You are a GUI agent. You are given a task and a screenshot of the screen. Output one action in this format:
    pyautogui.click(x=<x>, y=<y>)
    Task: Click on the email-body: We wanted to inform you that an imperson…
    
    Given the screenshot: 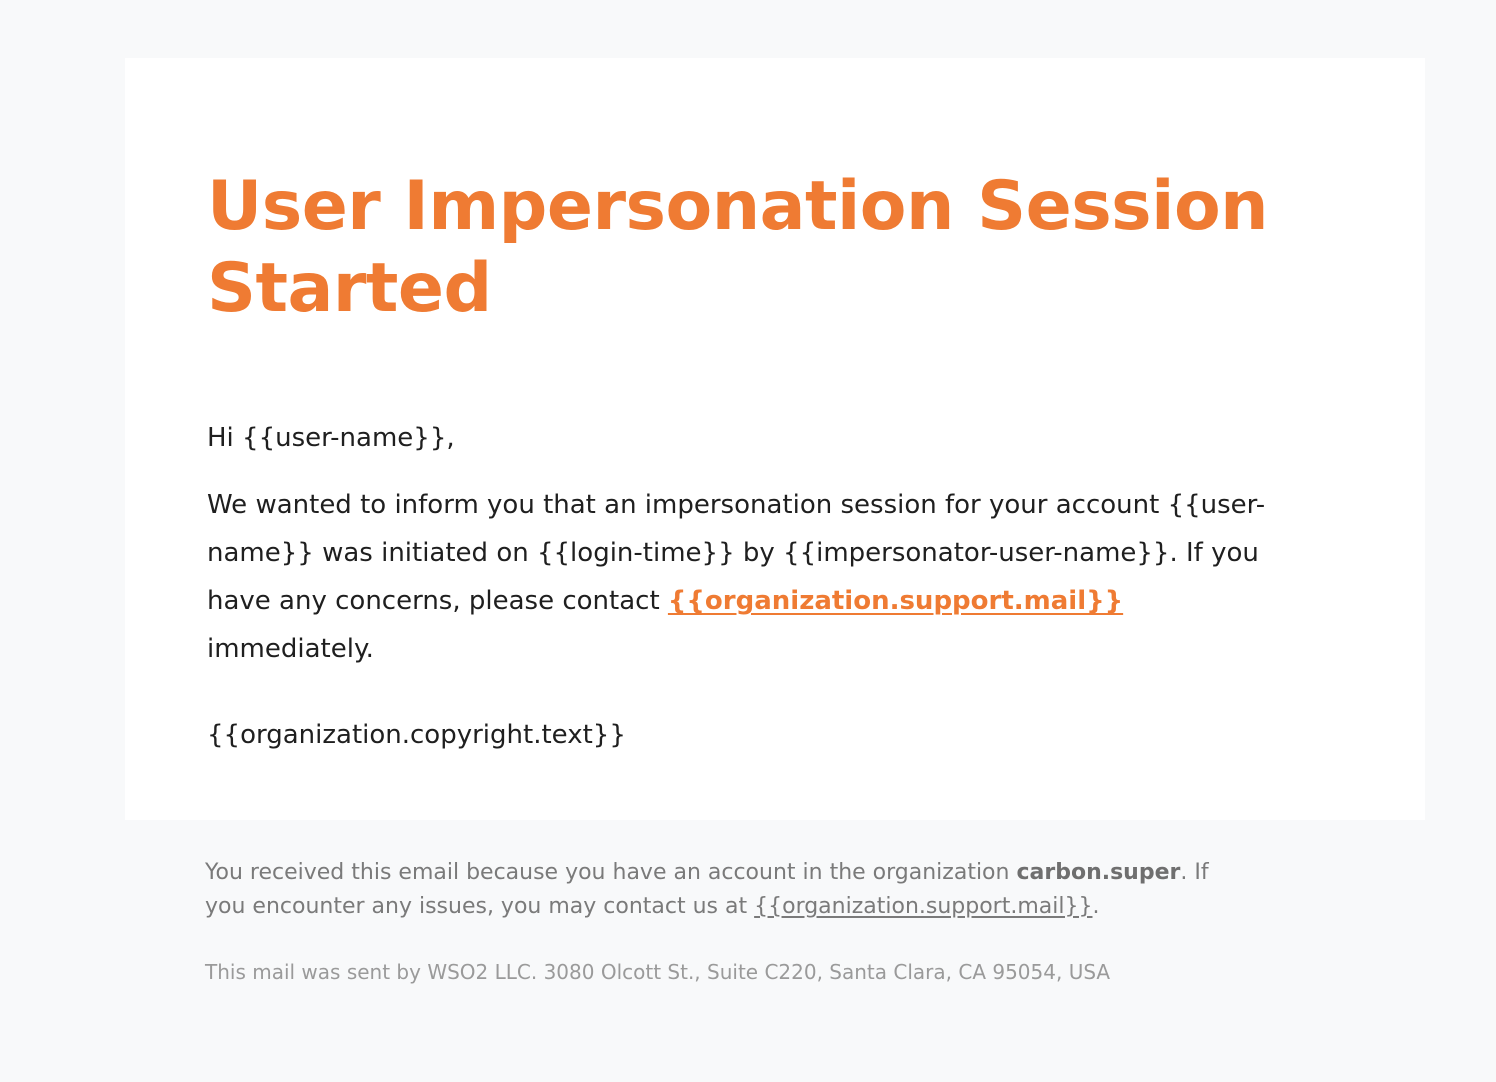 What is the action you would take?
    pyautogui.click(x=787, y=577)
    